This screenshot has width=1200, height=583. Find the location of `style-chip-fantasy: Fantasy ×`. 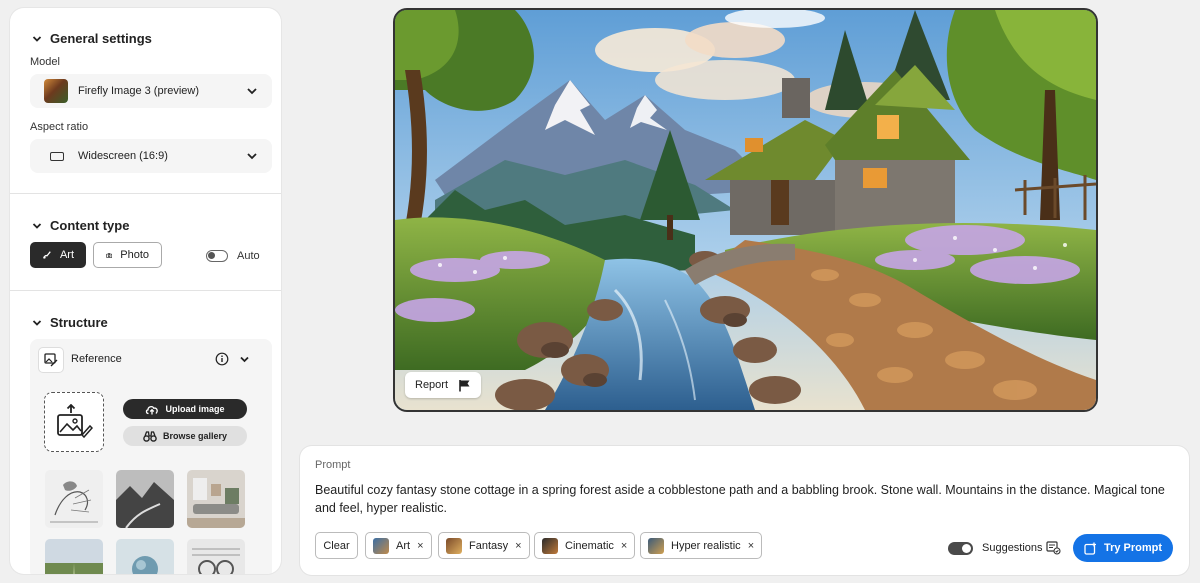

style-chip-fantasy: Fantasy × is located at coordinates (484, 545).